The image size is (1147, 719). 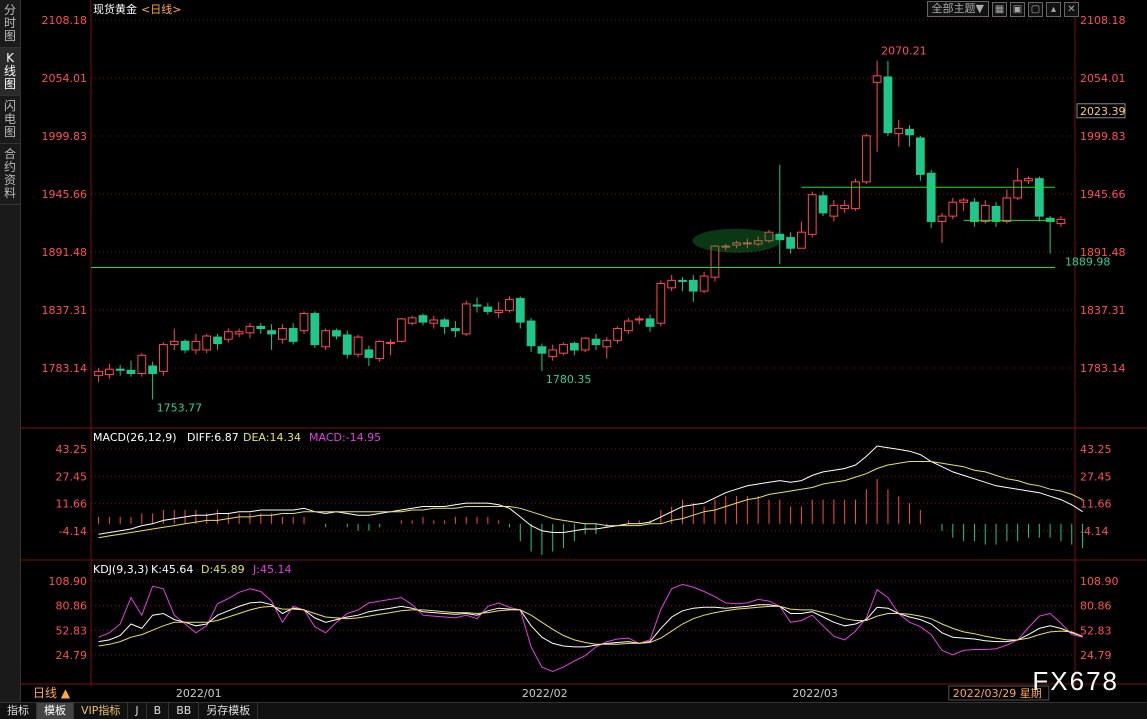 I want to click on restore-icon: ▢, so click(x=1035, y=9).